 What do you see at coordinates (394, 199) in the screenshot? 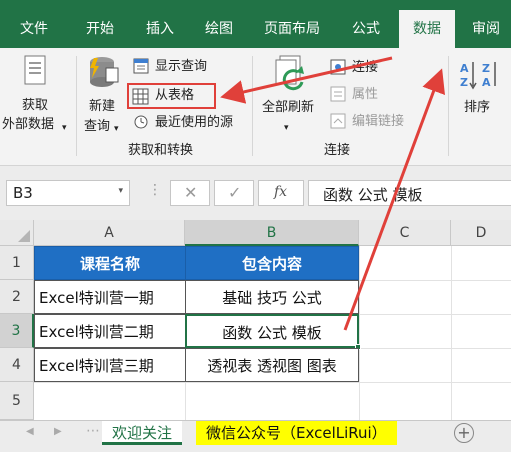
I see `annotation-arrow-to-data-tab` at bounding box center [394, 199].